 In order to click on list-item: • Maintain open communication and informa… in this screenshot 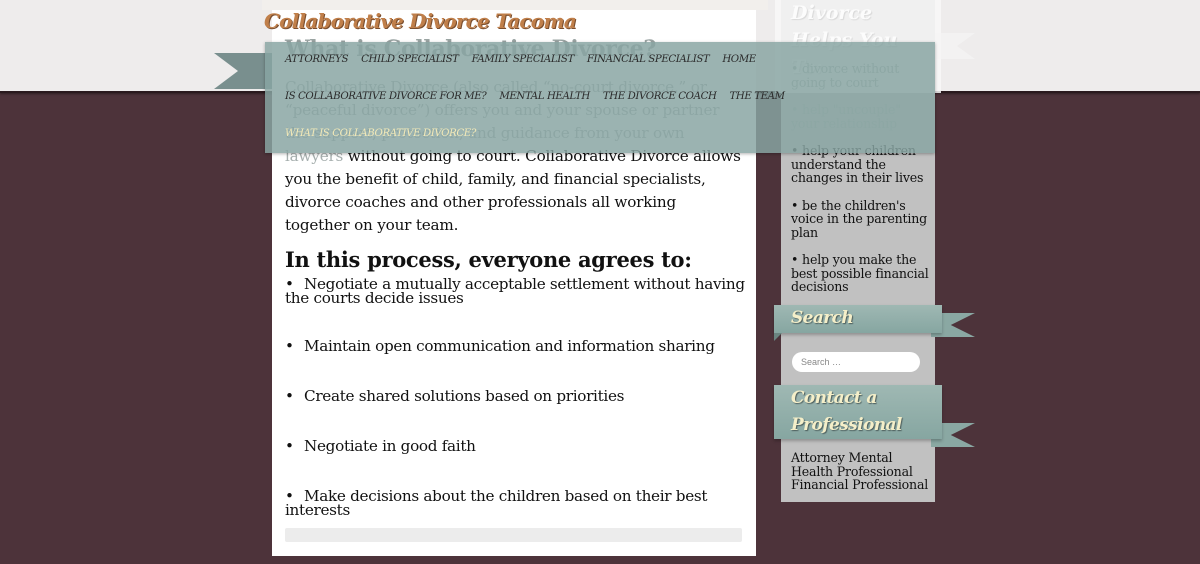, I will do `click(500, 346)`.